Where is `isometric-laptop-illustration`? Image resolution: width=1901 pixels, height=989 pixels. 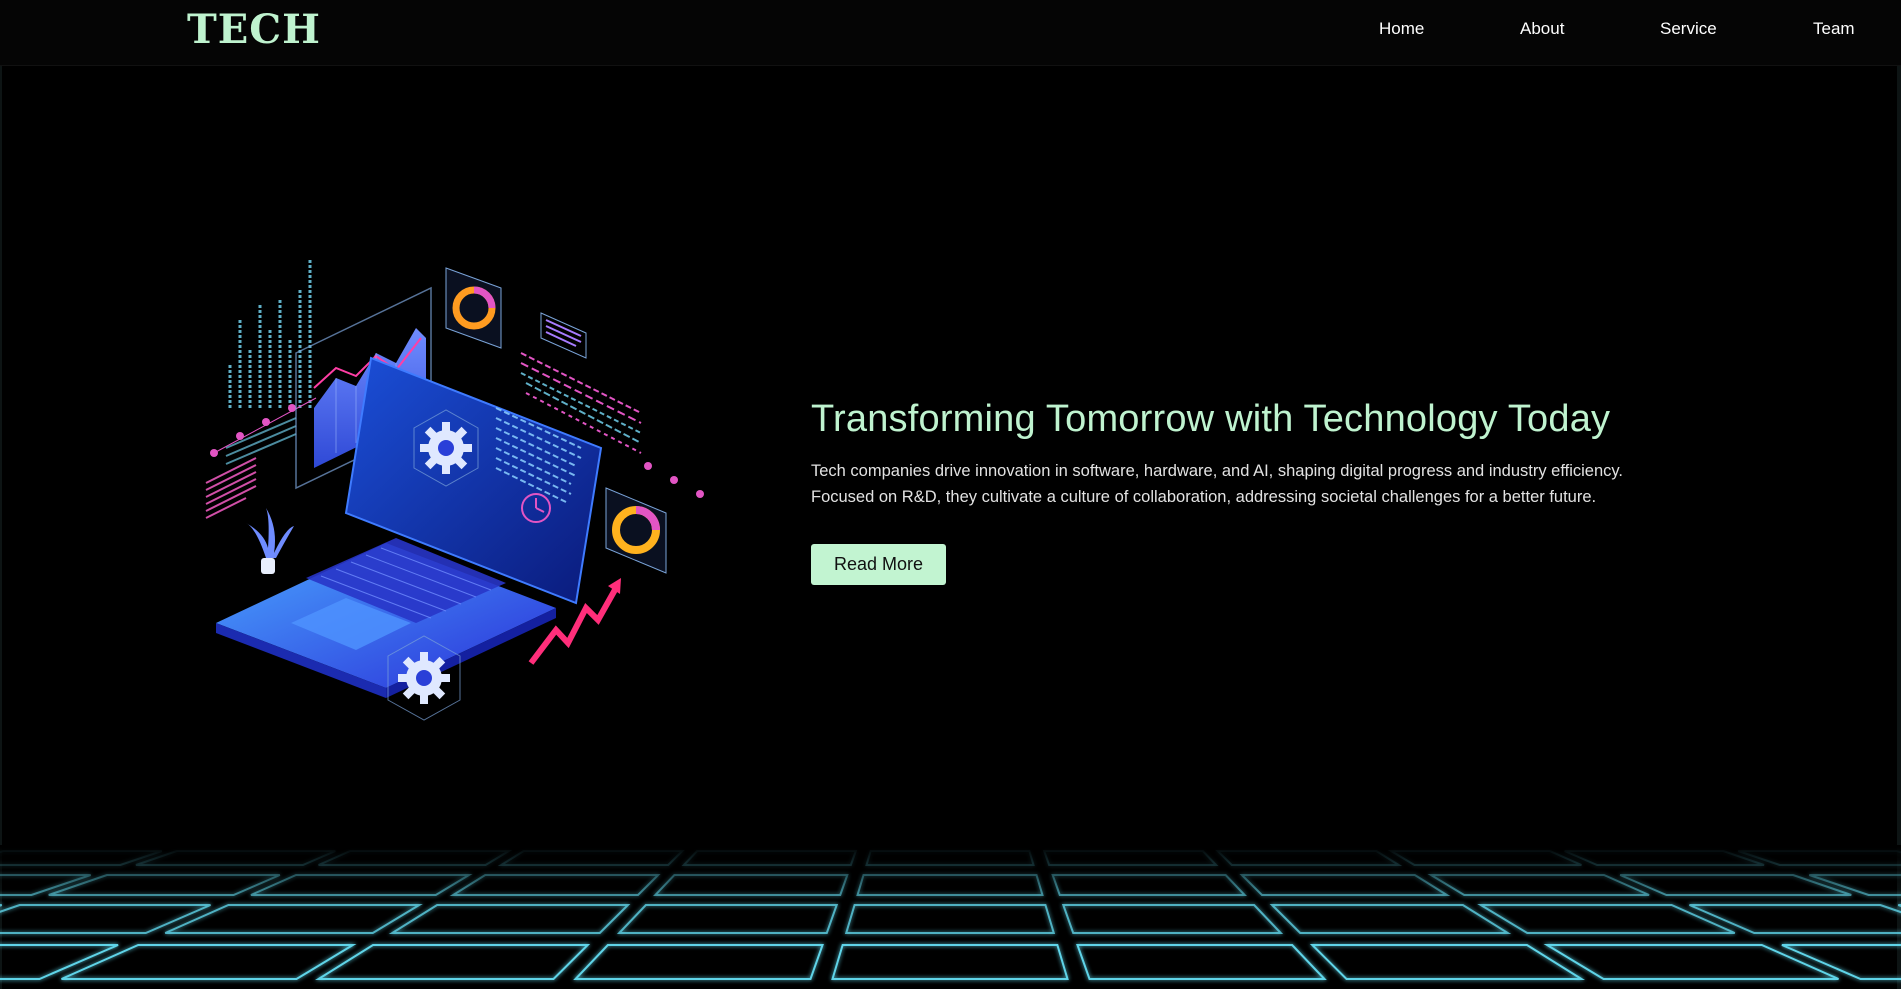 isometric-laptop-illustration is located at coordinates (456, 493).